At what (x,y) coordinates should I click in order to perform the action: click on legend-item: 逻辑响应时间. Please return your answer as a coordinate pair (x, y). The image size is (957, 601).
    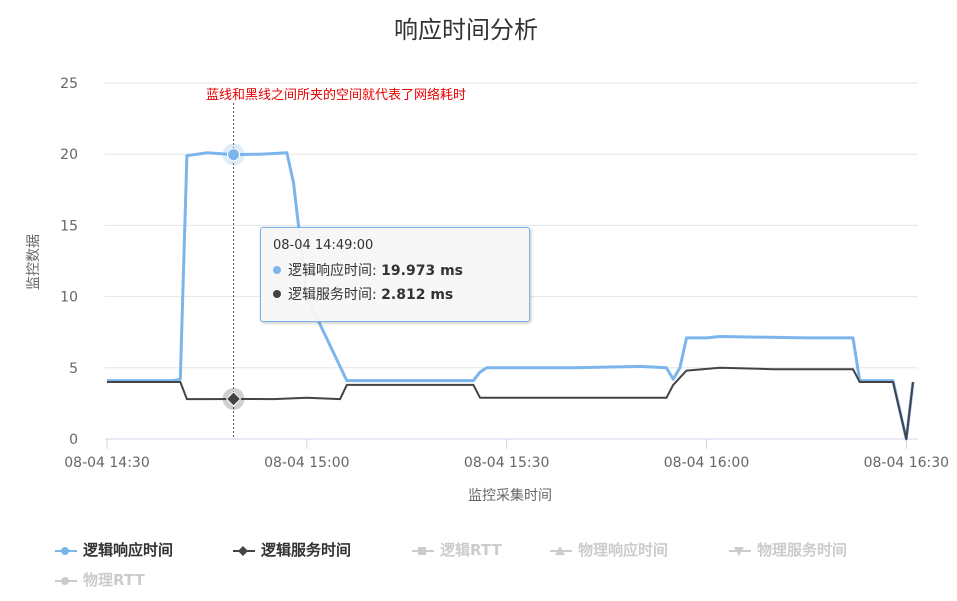
    Looking at the image, I should click on (114, 550).